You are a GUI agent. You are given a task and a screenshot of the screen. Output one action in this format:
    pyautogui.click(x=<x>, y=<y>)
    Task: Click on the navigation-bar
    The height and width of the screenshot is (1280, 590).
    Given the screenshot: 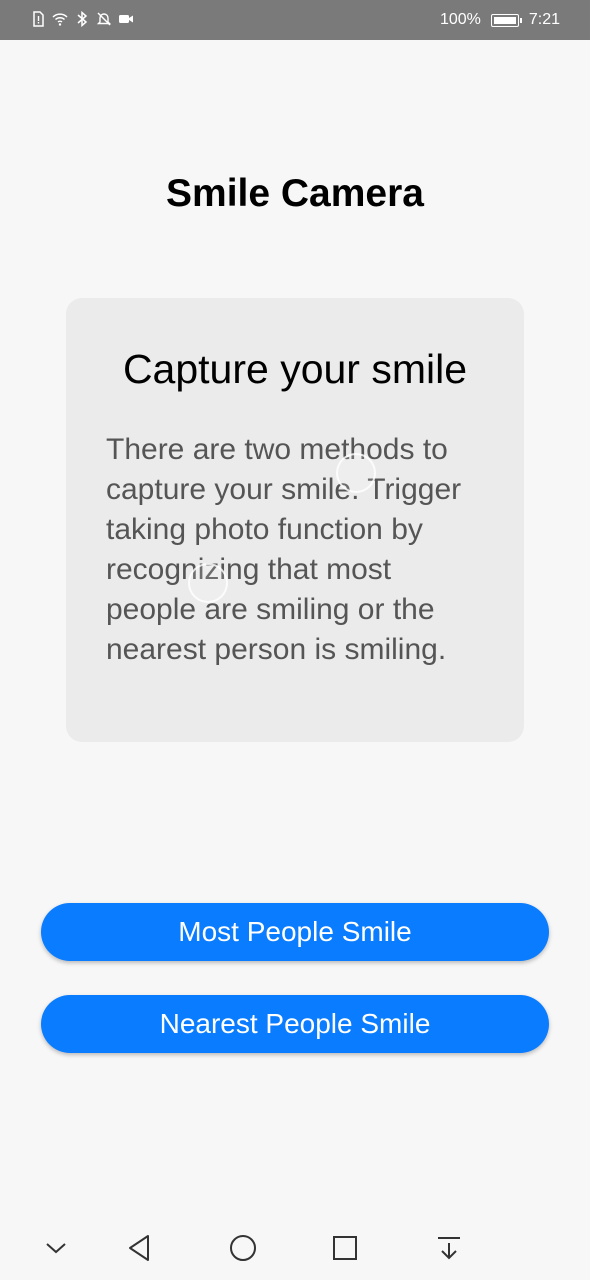 What is the action you would take?
    pyautogui.click(x=295, y=1246)
    